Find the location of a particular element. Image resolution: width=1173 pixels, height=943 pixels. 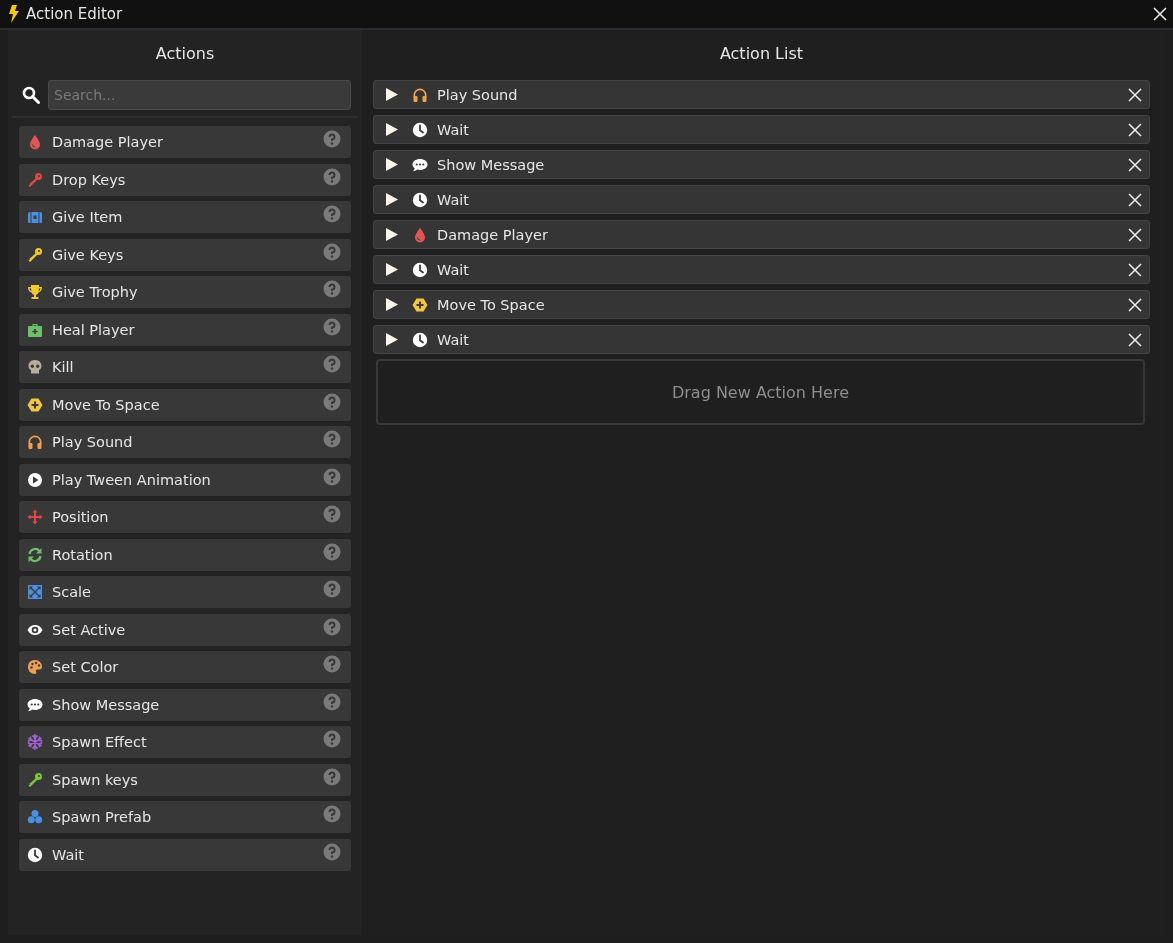

action-label: Play Sound is located at coordinates (478, 94).